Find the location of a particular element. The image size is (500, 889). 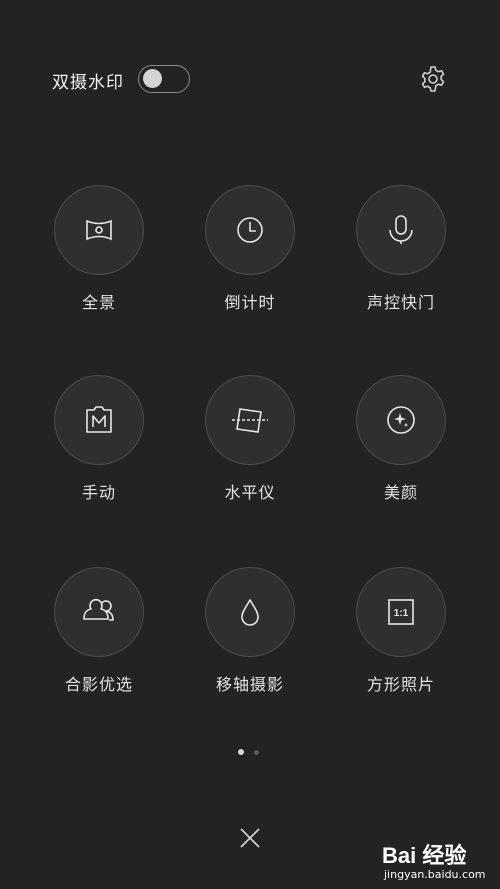

mode-voice-shutter: 声控快门 is located at coordinates (401, 255).